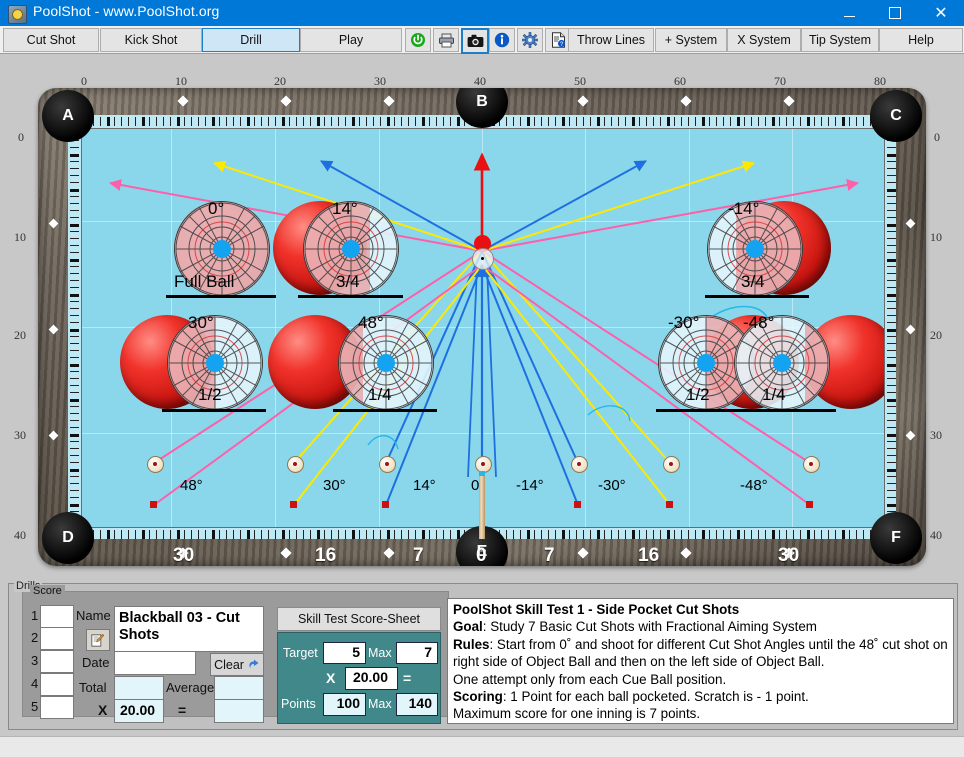 The image size is (964, 757). What do you see at coordinates (480, 81) in the screenshot?
I see `top-ruler-40: 40` at bounding box center [480, 81].